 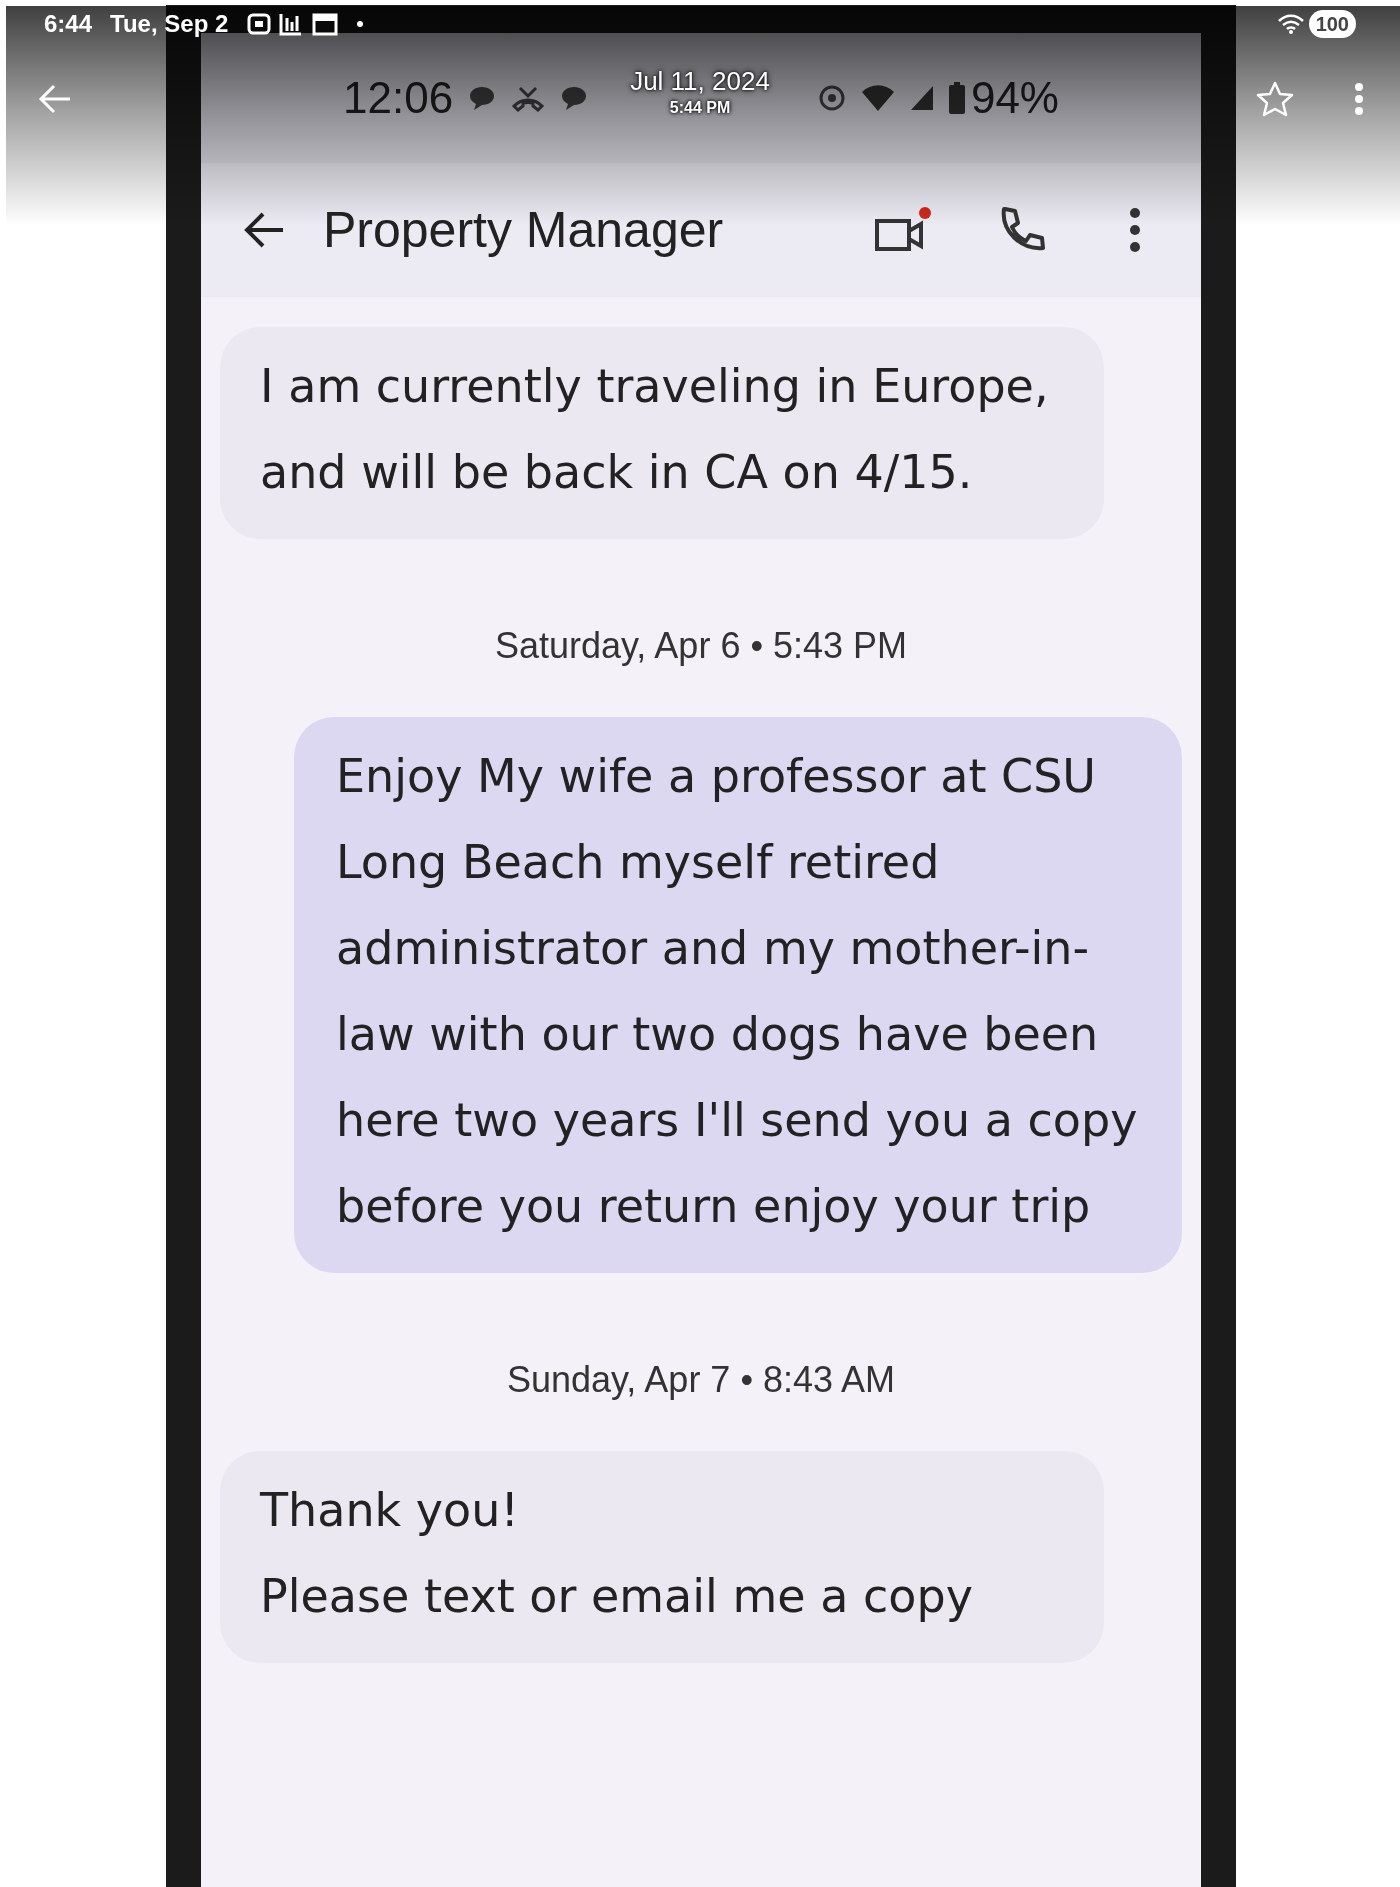 I want to click on timestamp-overlay-date: Jul 11, 2024, so click(x=700, y=81).